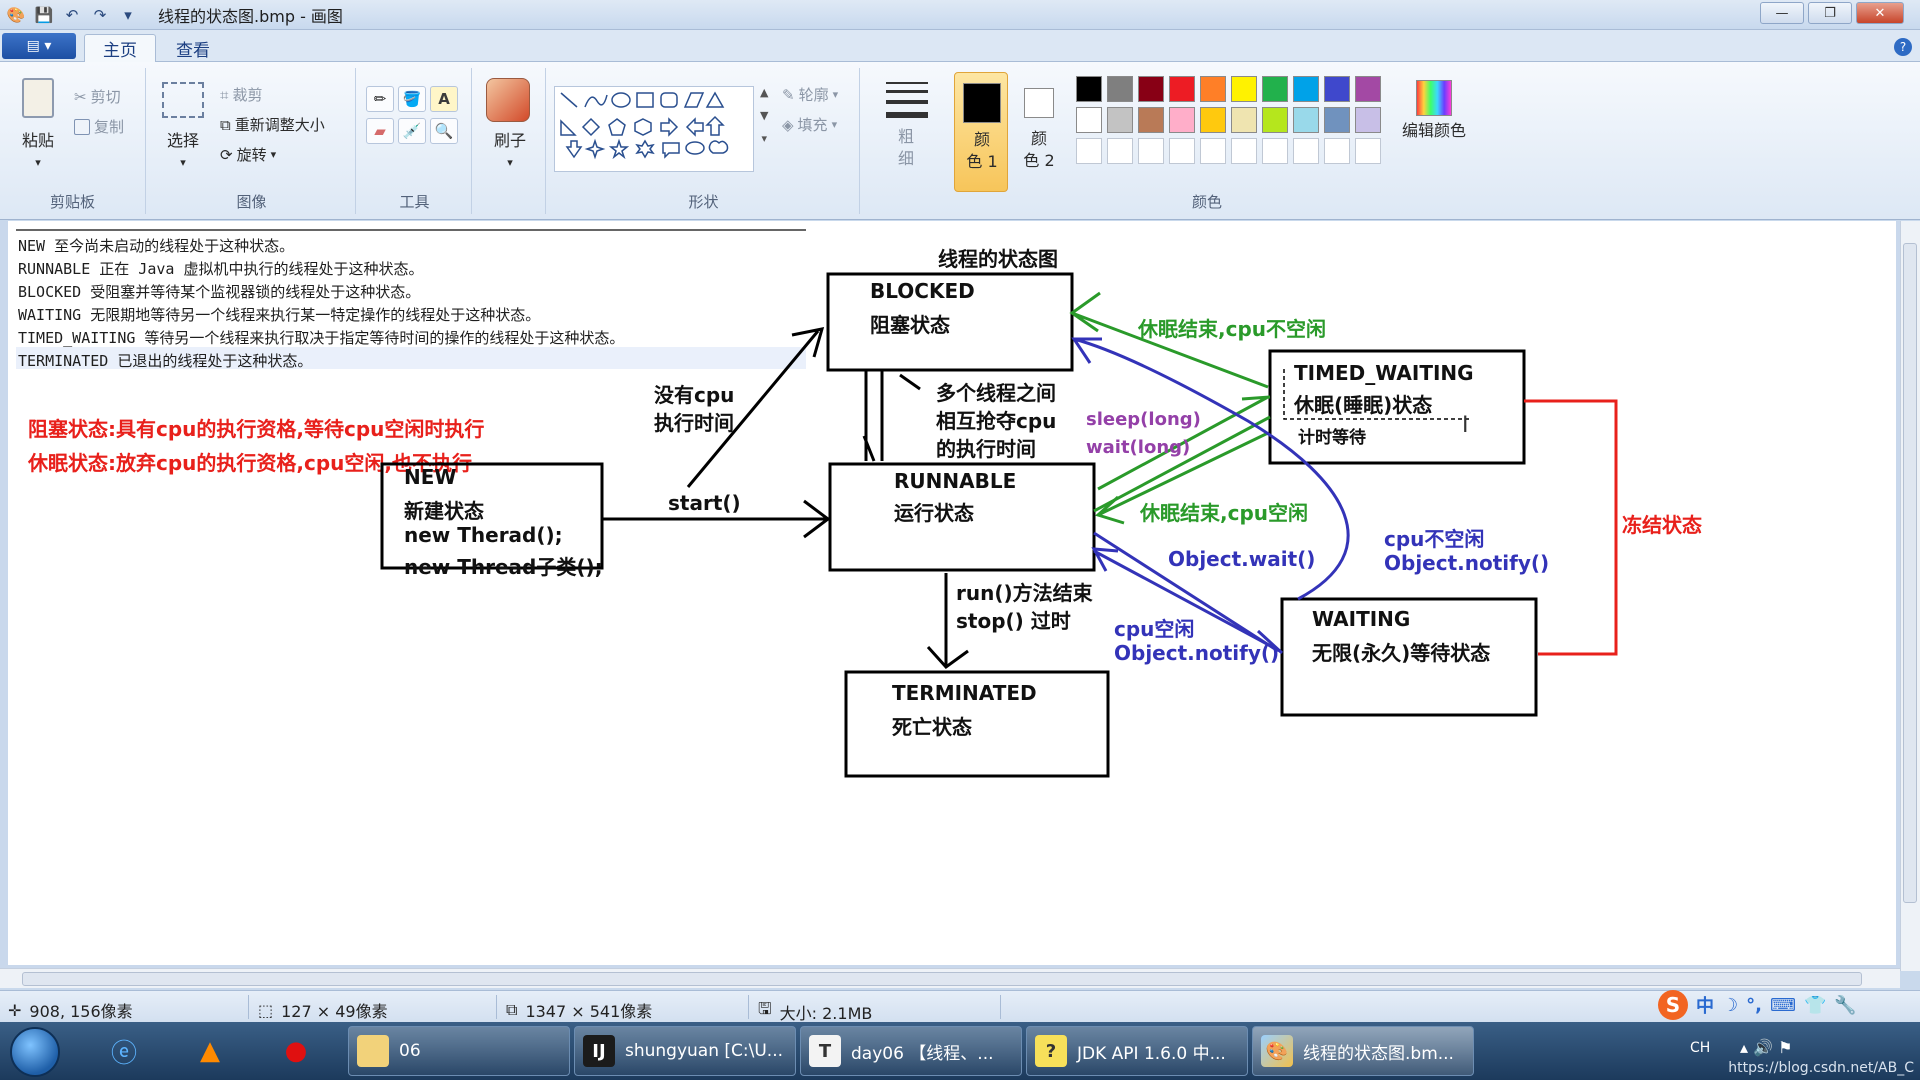  What do you see at coordinates (810, 94) in the screenshot?
I see `outline-button: ✎ 轮廓 ▾` at bounding box center [810, 94].